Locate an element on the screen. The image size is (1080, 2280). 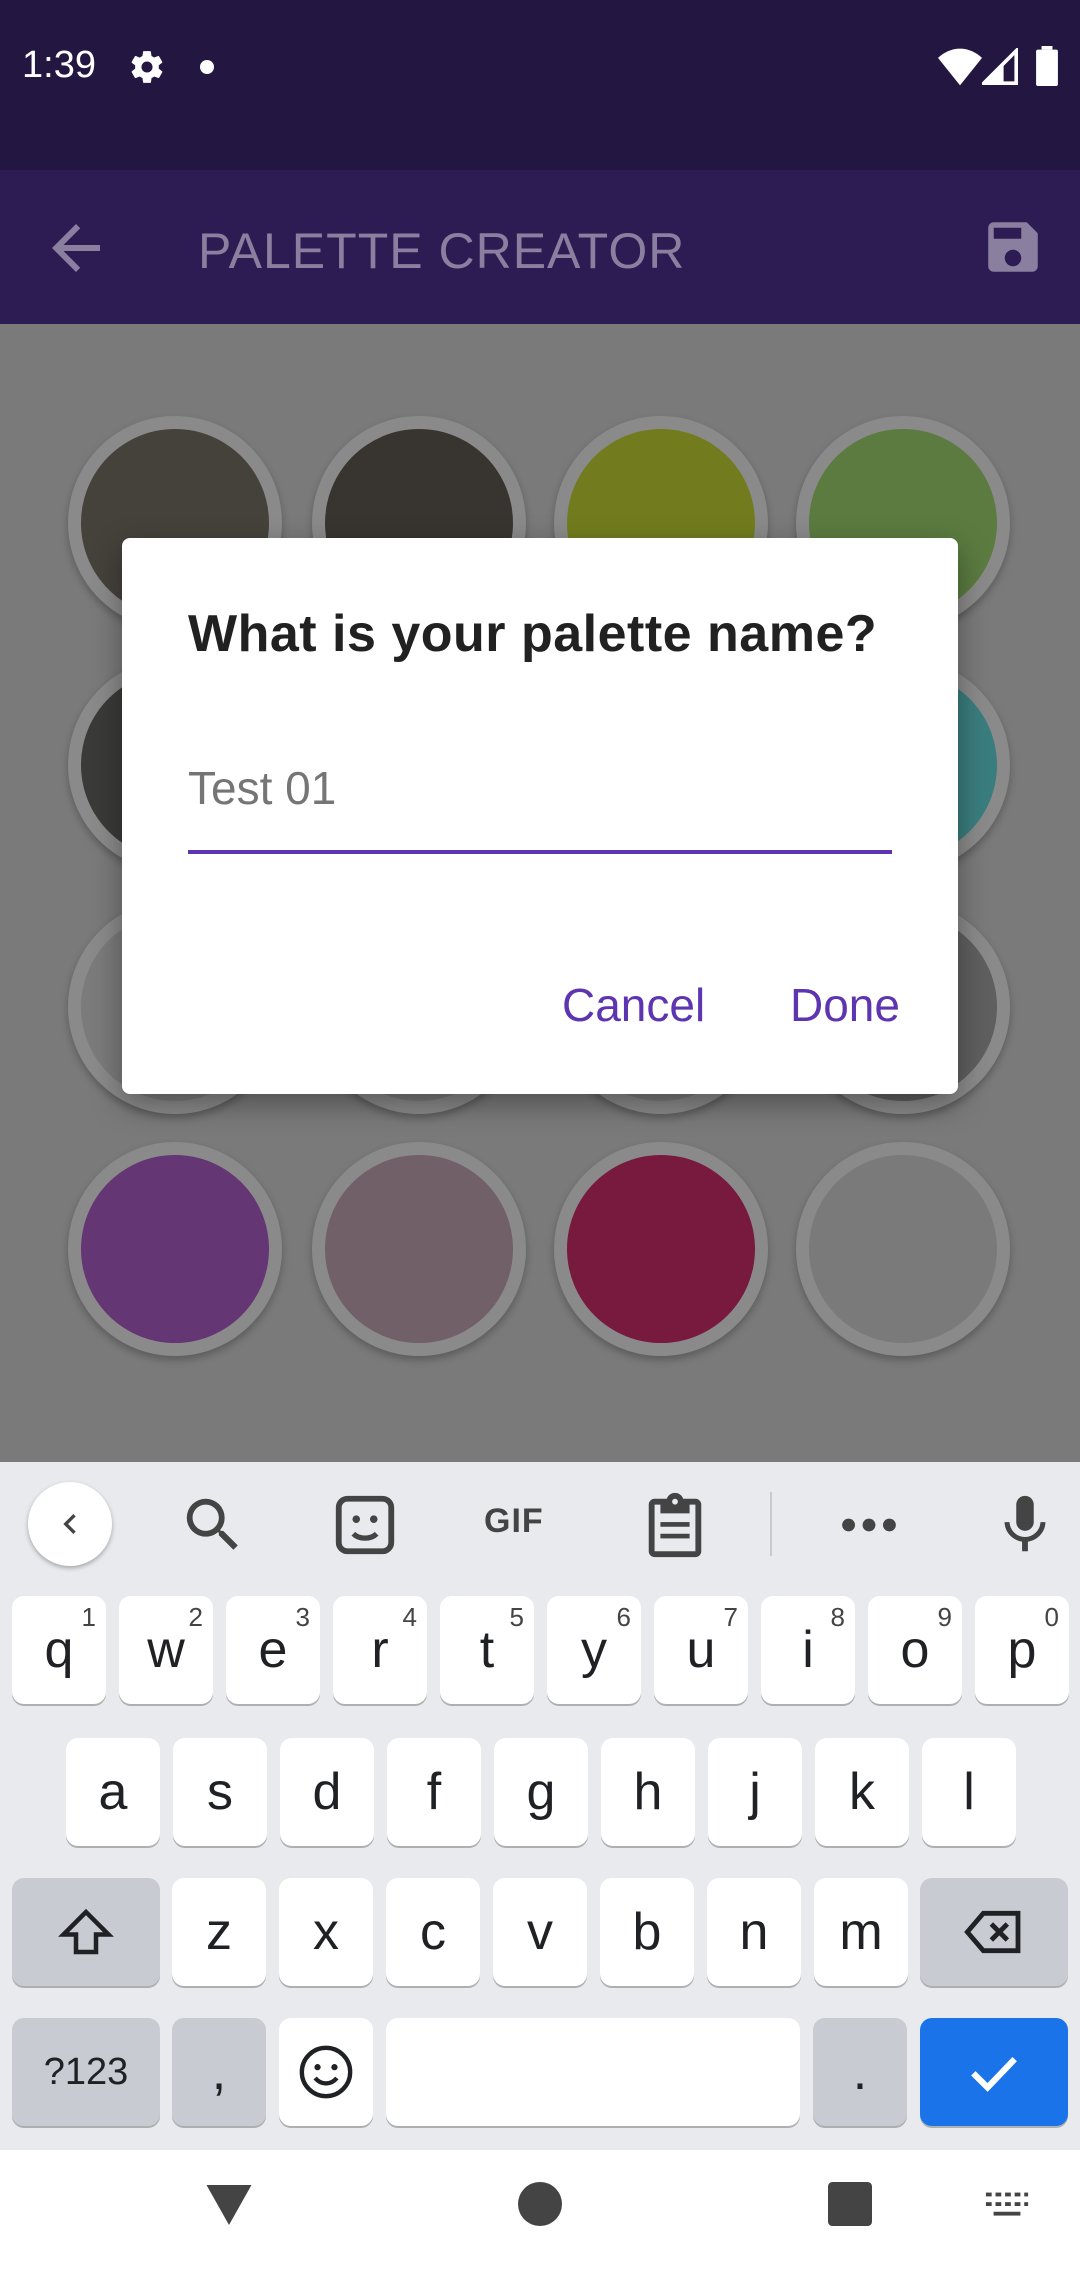
clipboard-icon is located at coordinates (675, 1525).